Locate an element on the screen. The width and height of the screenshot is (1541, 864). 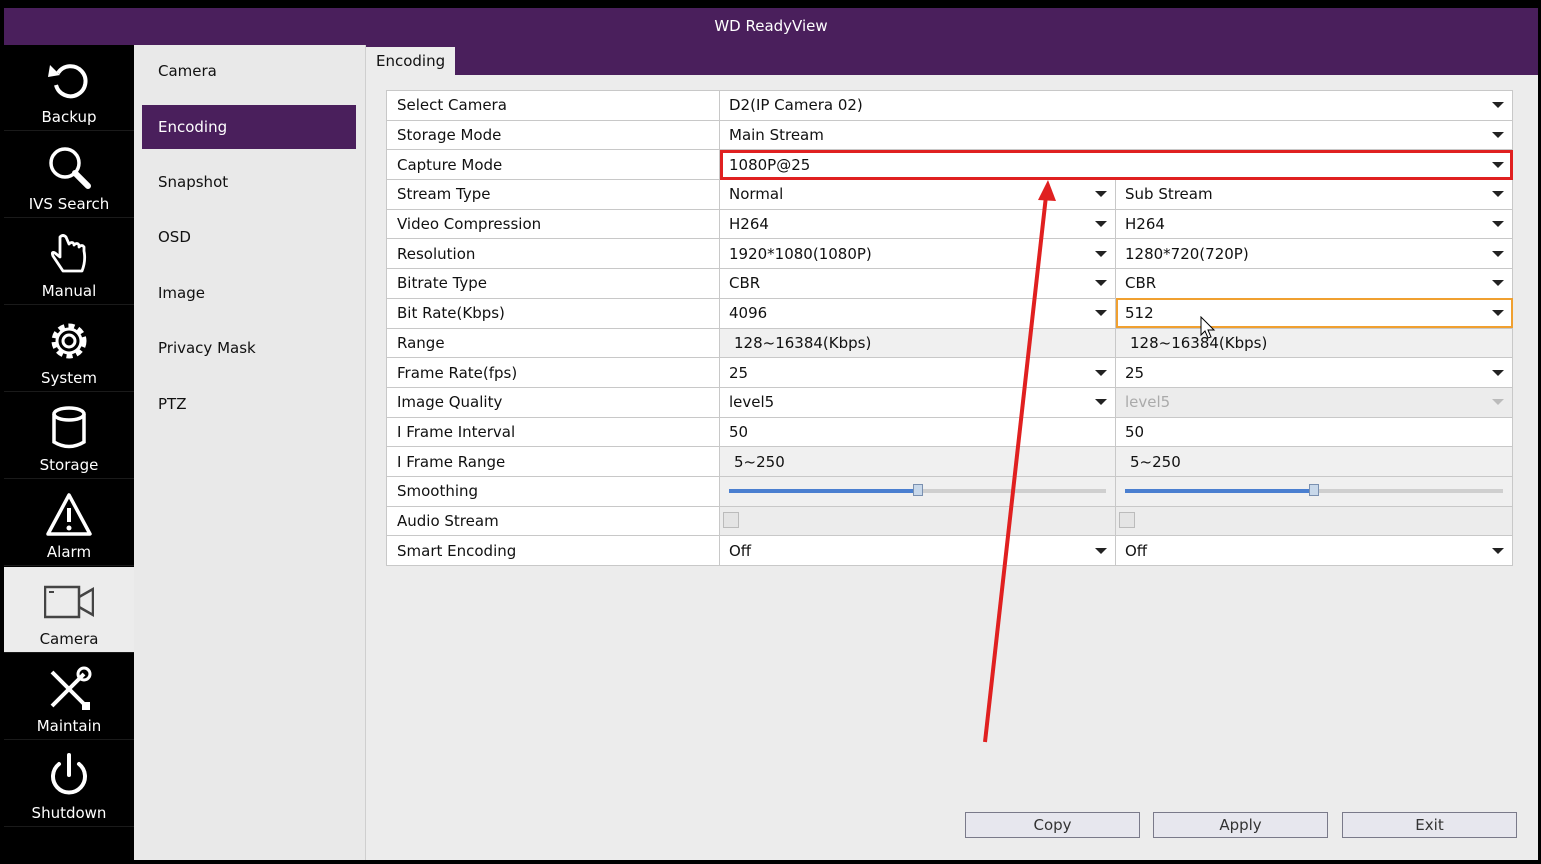
audio-stream-main-cell is located at coordinates (917, 521).